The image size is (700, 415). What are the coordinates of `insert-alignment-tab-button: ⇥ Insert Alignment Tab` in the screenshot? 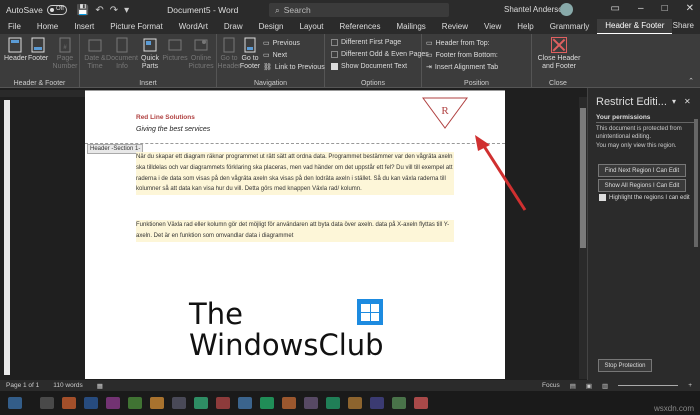 It's located at (462, 67).